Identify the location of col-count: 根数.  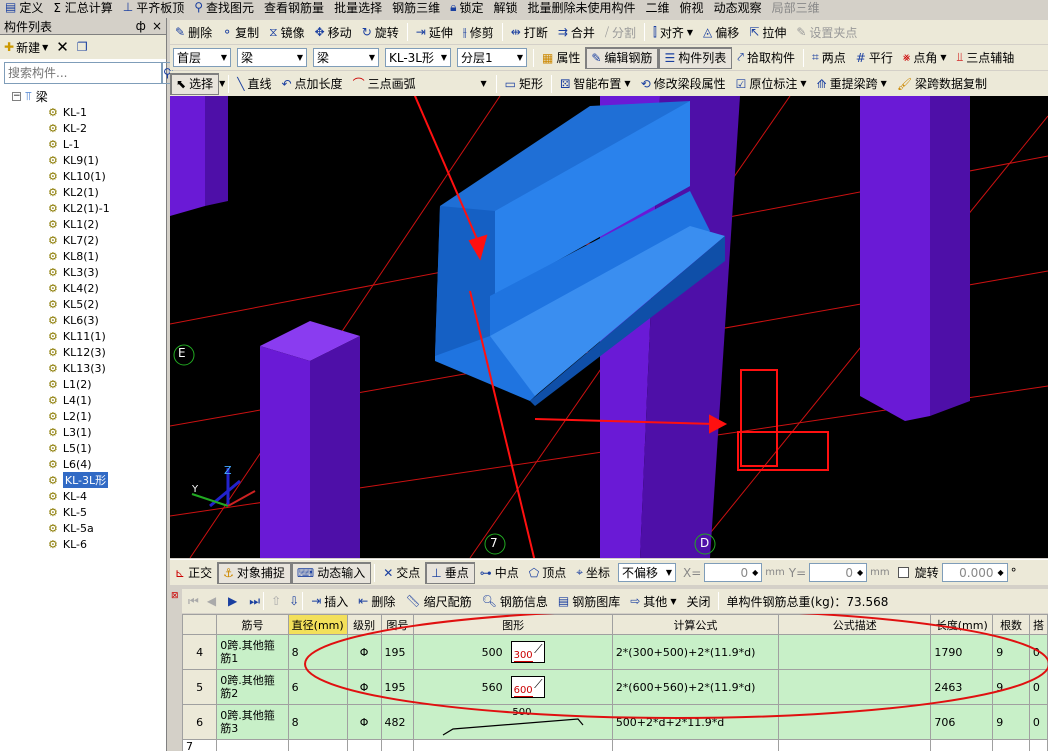
(1011, 624).